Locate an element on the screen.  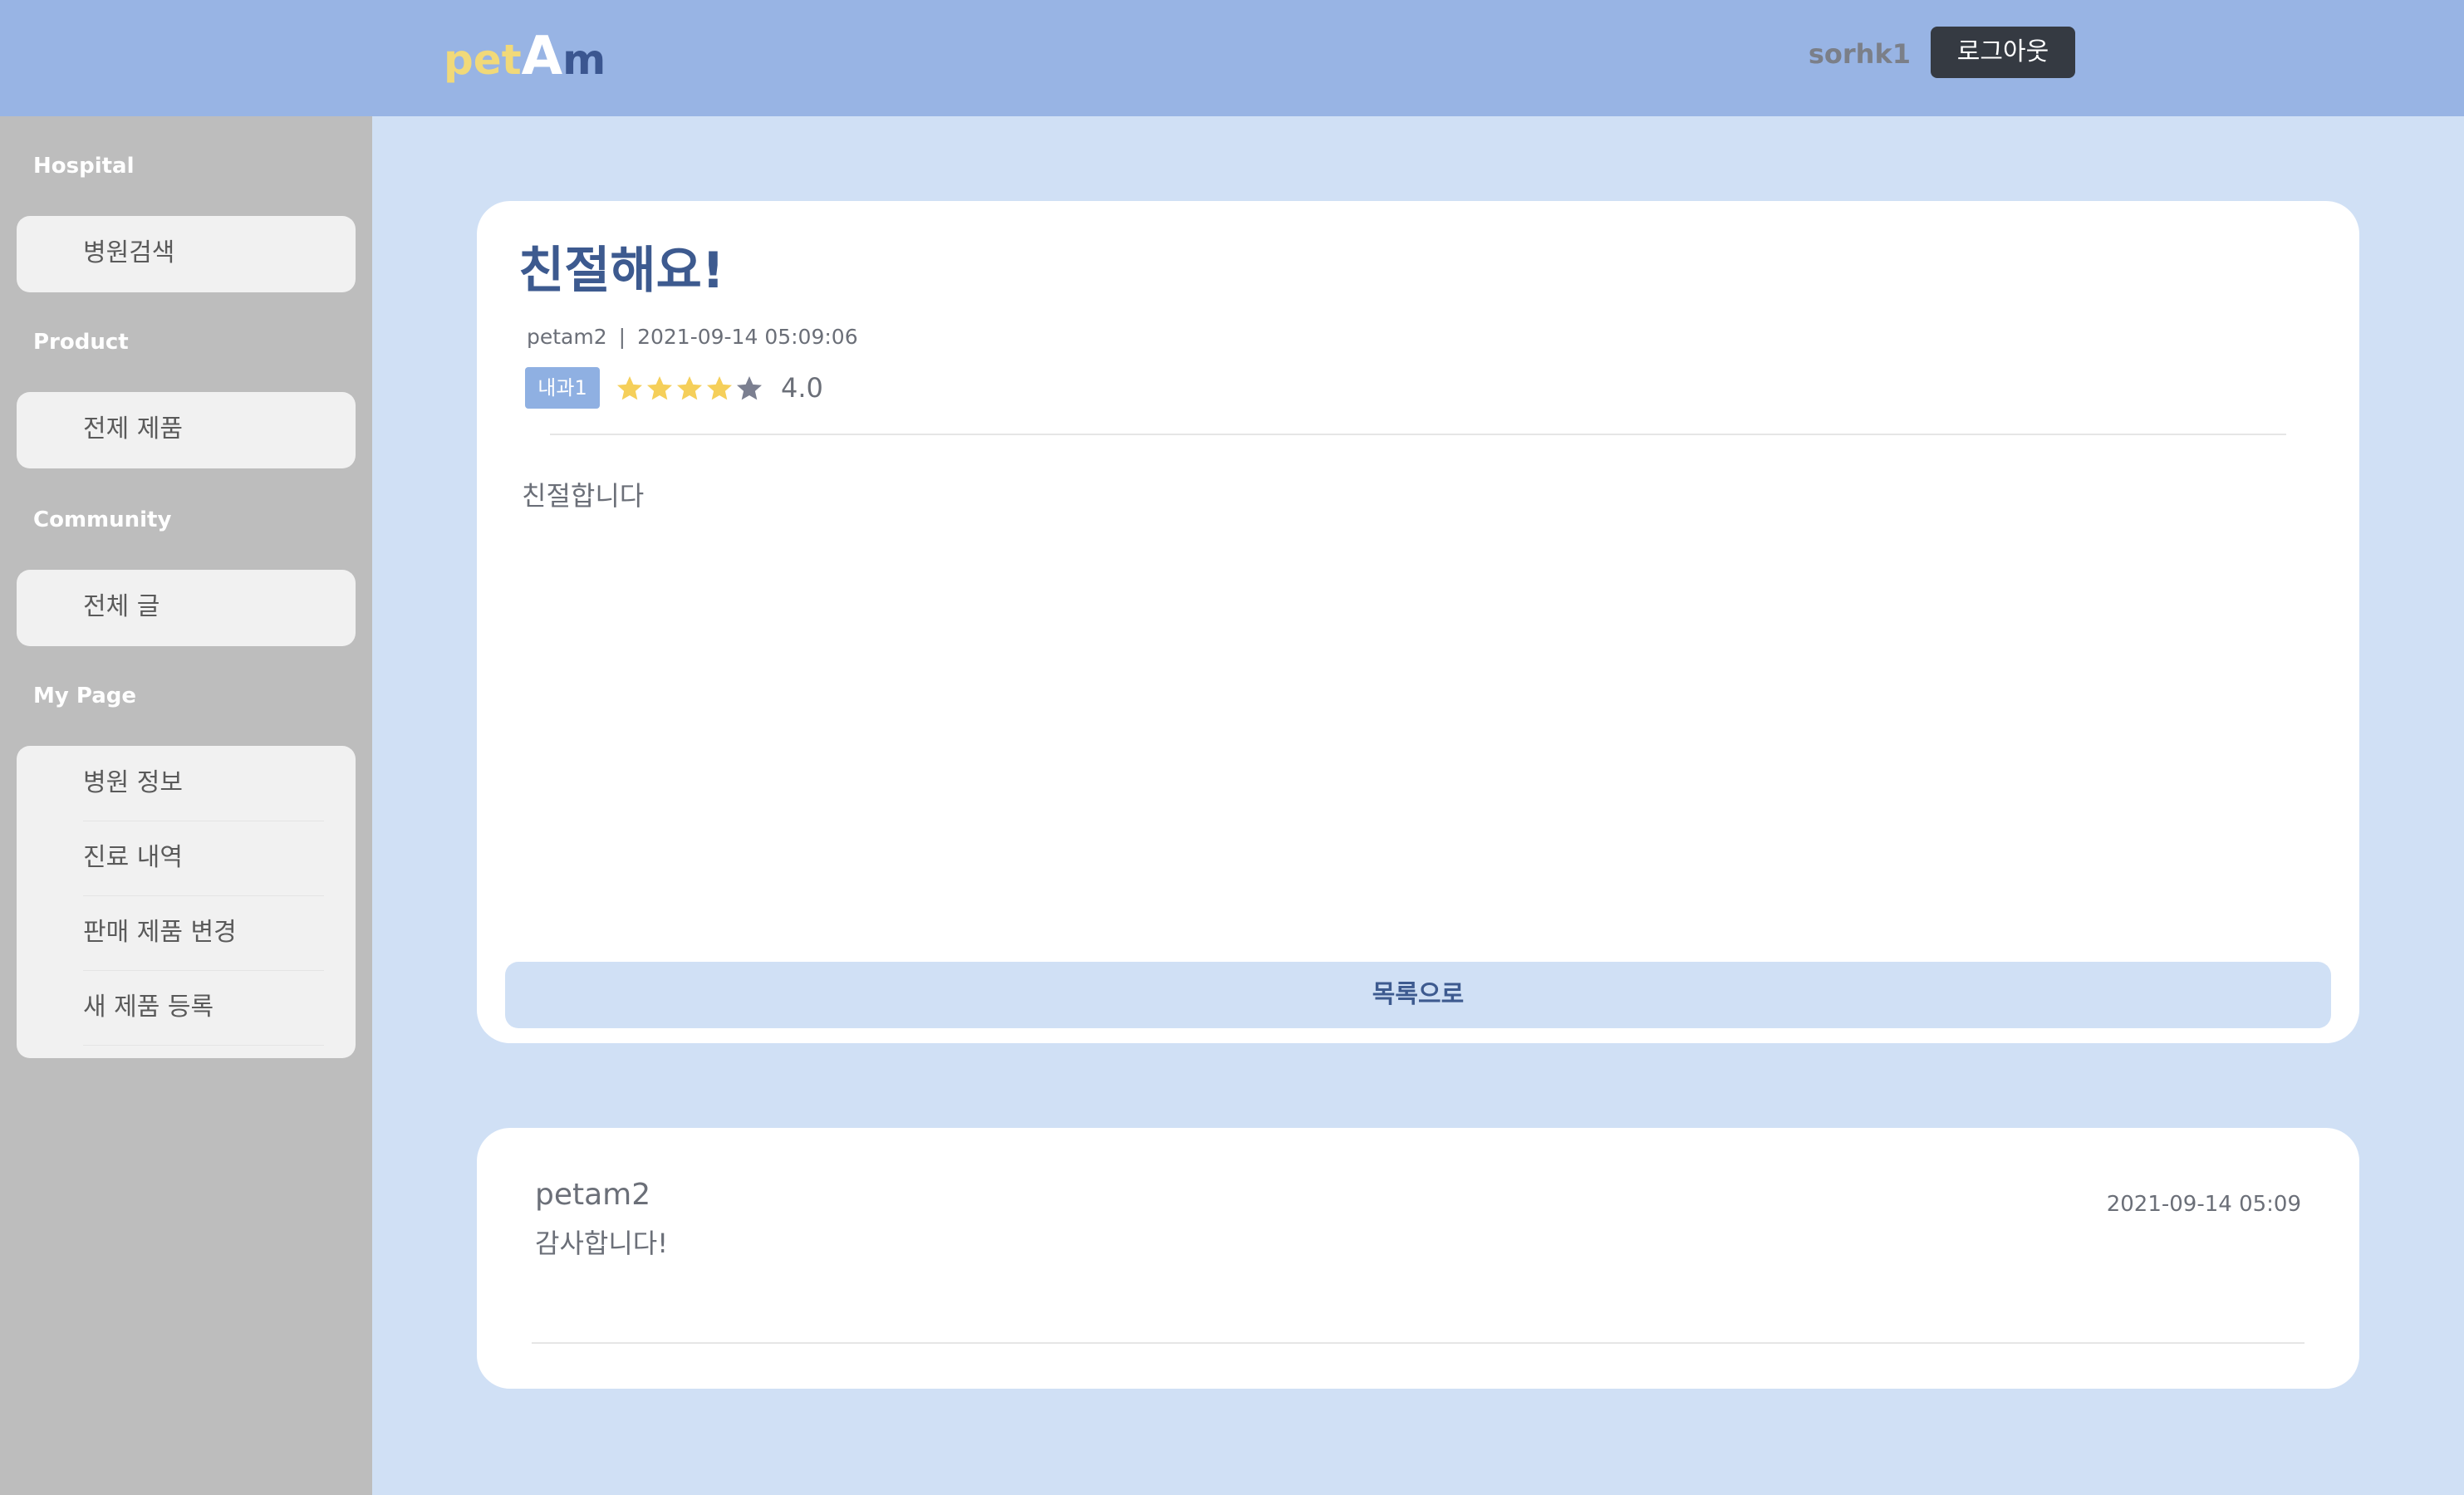
sidebar-item-hospital-search: 병원검색 is located at coordinates (203, 254).